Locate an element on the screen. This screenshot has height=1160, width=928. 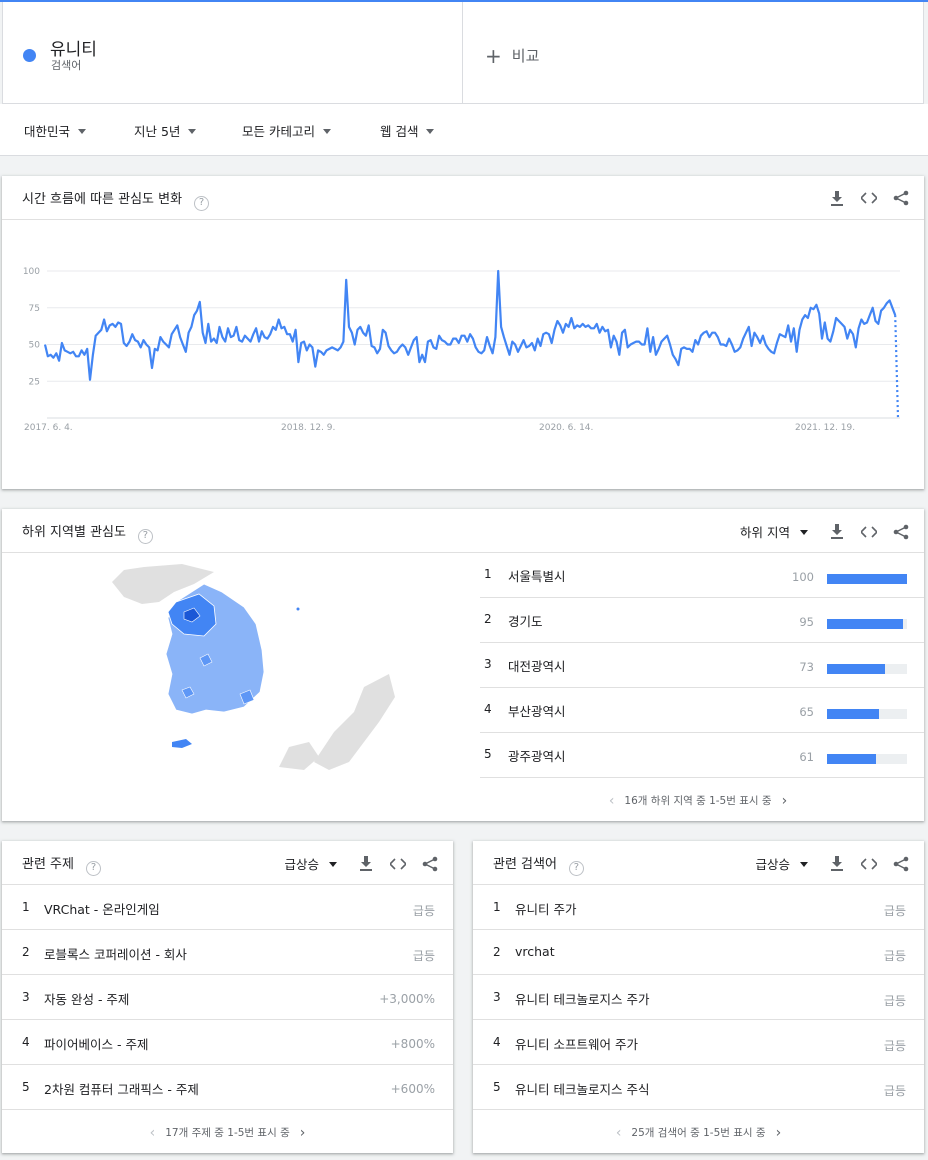
region-pager: ‹ 16개 하위 지역 중 1-5번 표시 중 › is located at coordinates (698, 799).